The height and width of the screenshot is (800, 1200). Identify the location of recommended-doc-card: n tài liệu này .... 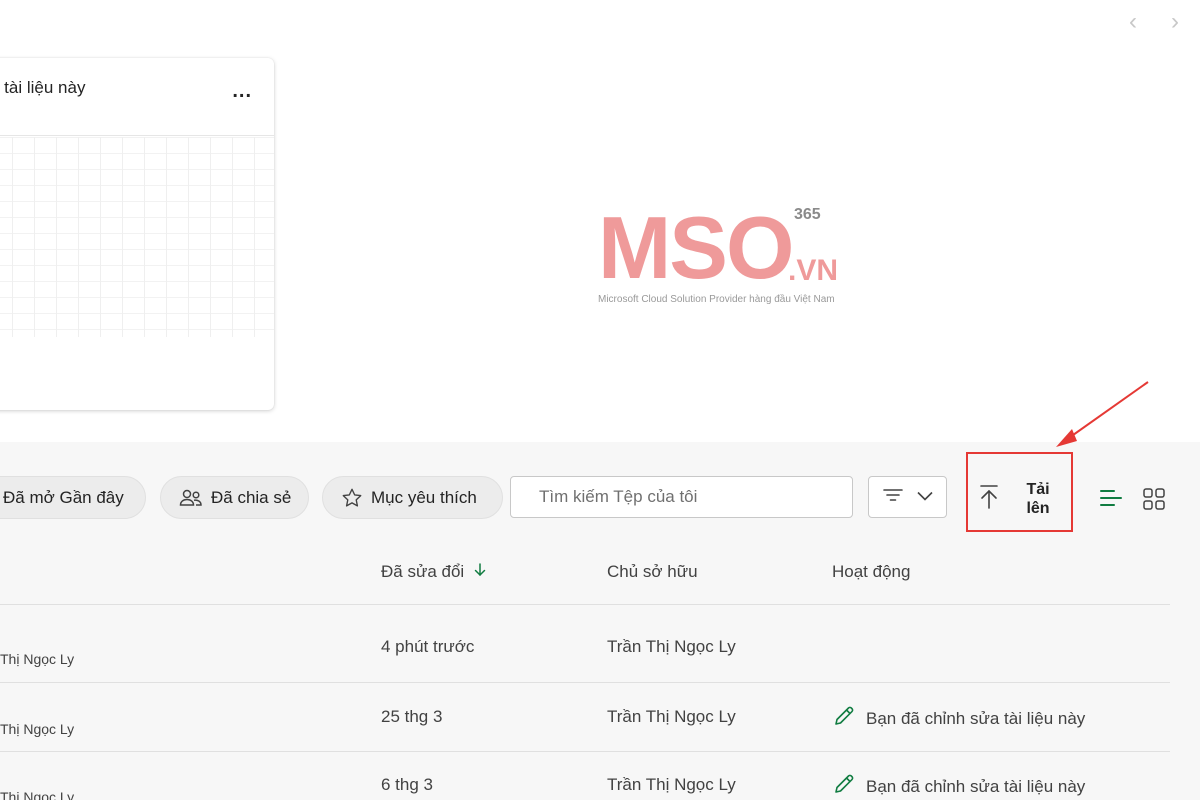
(137, 234).